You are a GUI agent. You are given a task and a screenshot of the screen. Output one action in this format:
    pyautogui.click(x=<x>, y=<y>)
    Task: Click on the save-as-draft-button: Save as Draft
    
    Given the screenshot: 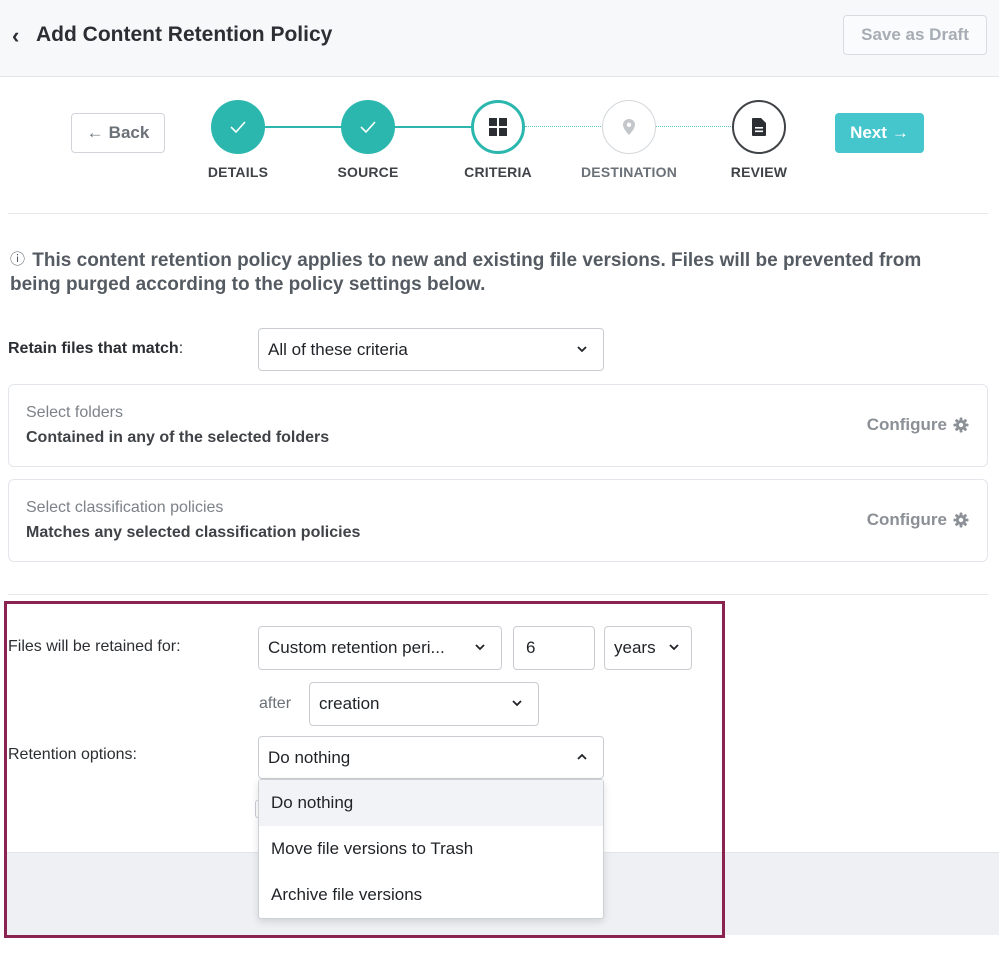 What is the action you would take?
    pyautogui.click(x=915, y=35)
    